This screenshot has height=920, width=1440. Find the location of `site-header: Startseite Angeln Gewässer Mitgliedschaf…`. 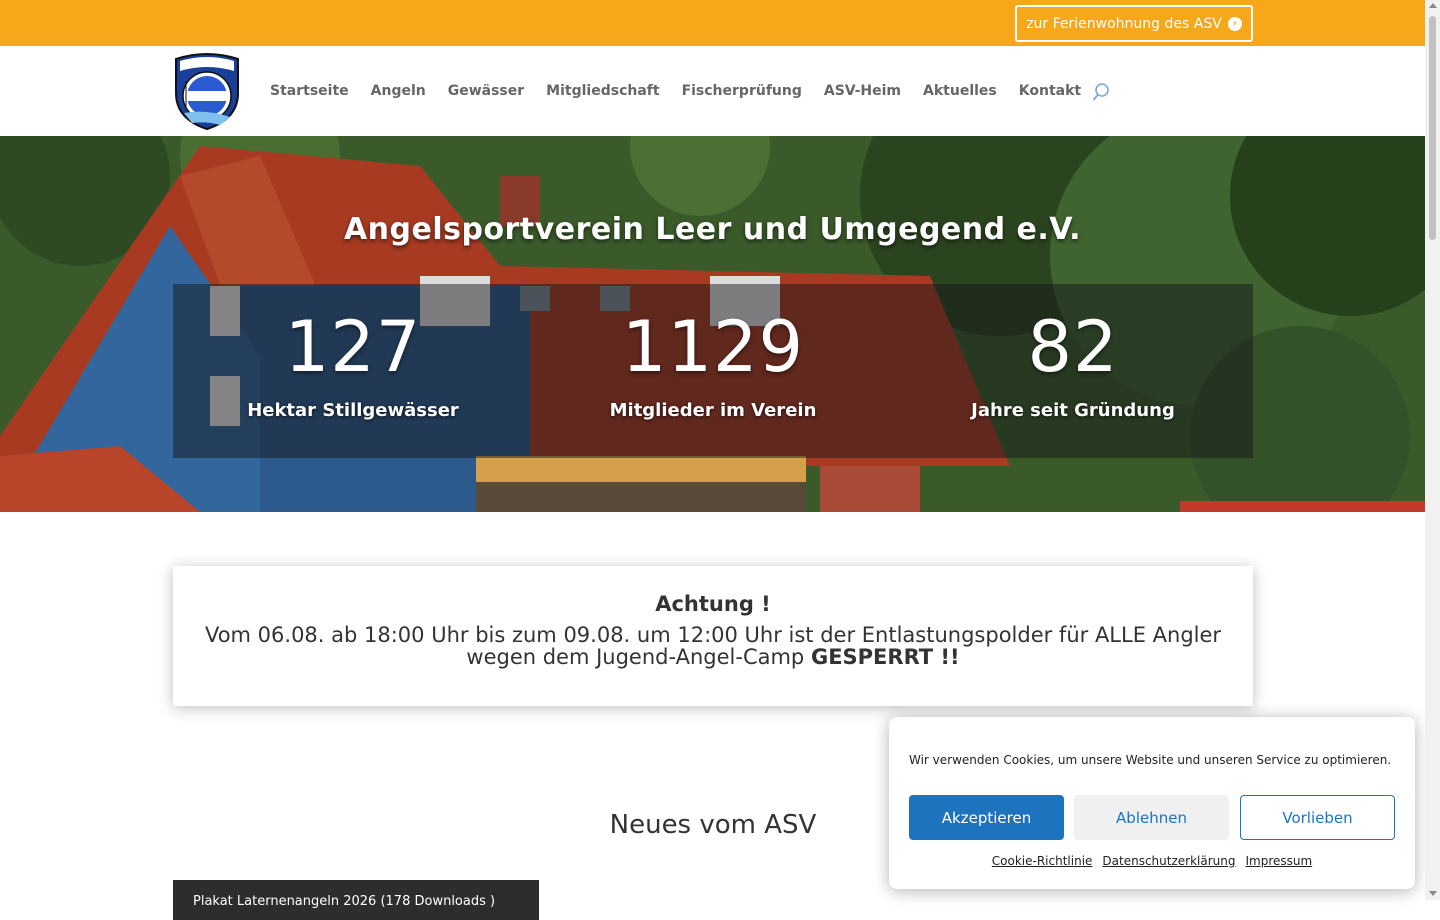

site-header: Startseite Angeln Gewässer Mitgliedschaf… is located at coordinates (712, 91).